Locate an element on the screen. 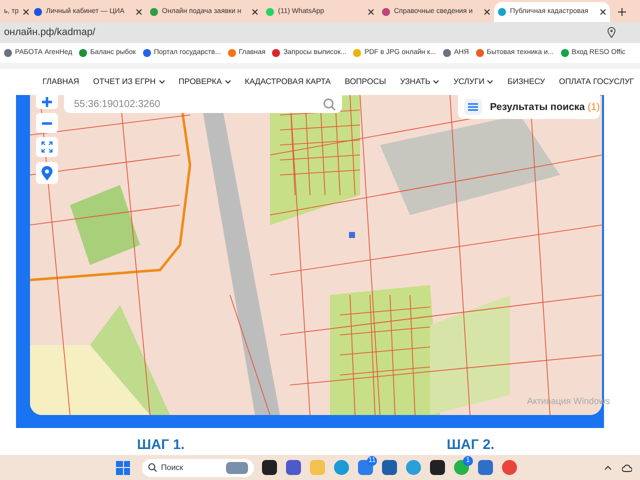  nav-link: ГЛАВНАЯ is located at coordinates (61, 82).